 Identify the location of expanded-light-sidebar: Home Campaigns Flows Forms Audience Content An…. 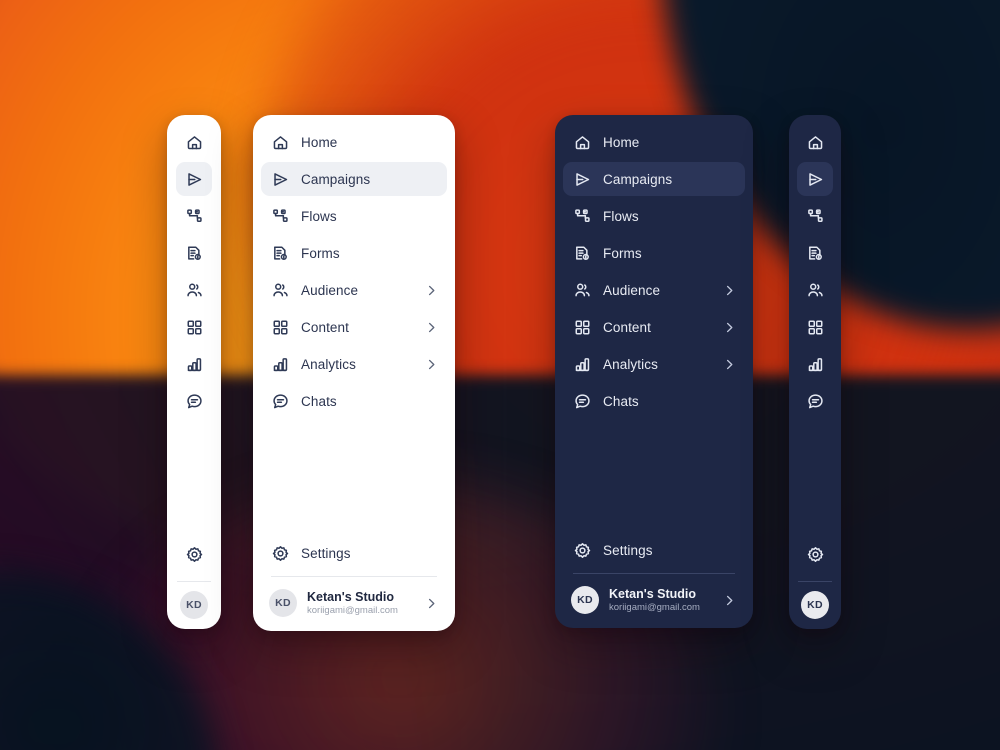
(354, 373).